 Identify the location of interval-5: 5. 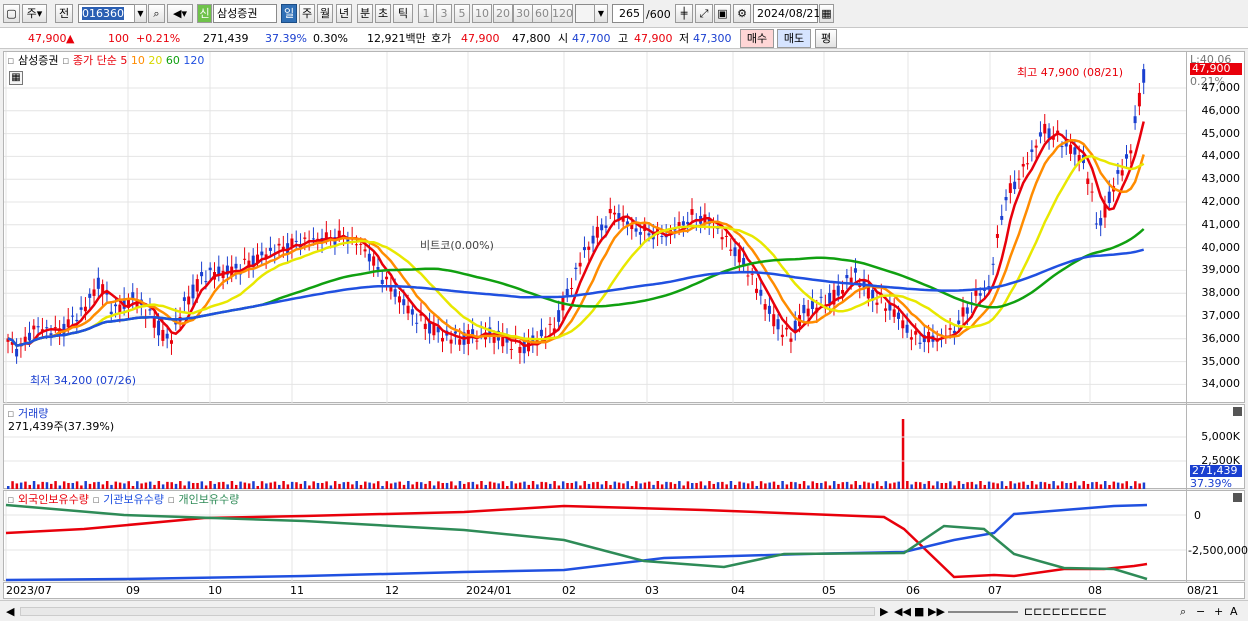
(462, 13).